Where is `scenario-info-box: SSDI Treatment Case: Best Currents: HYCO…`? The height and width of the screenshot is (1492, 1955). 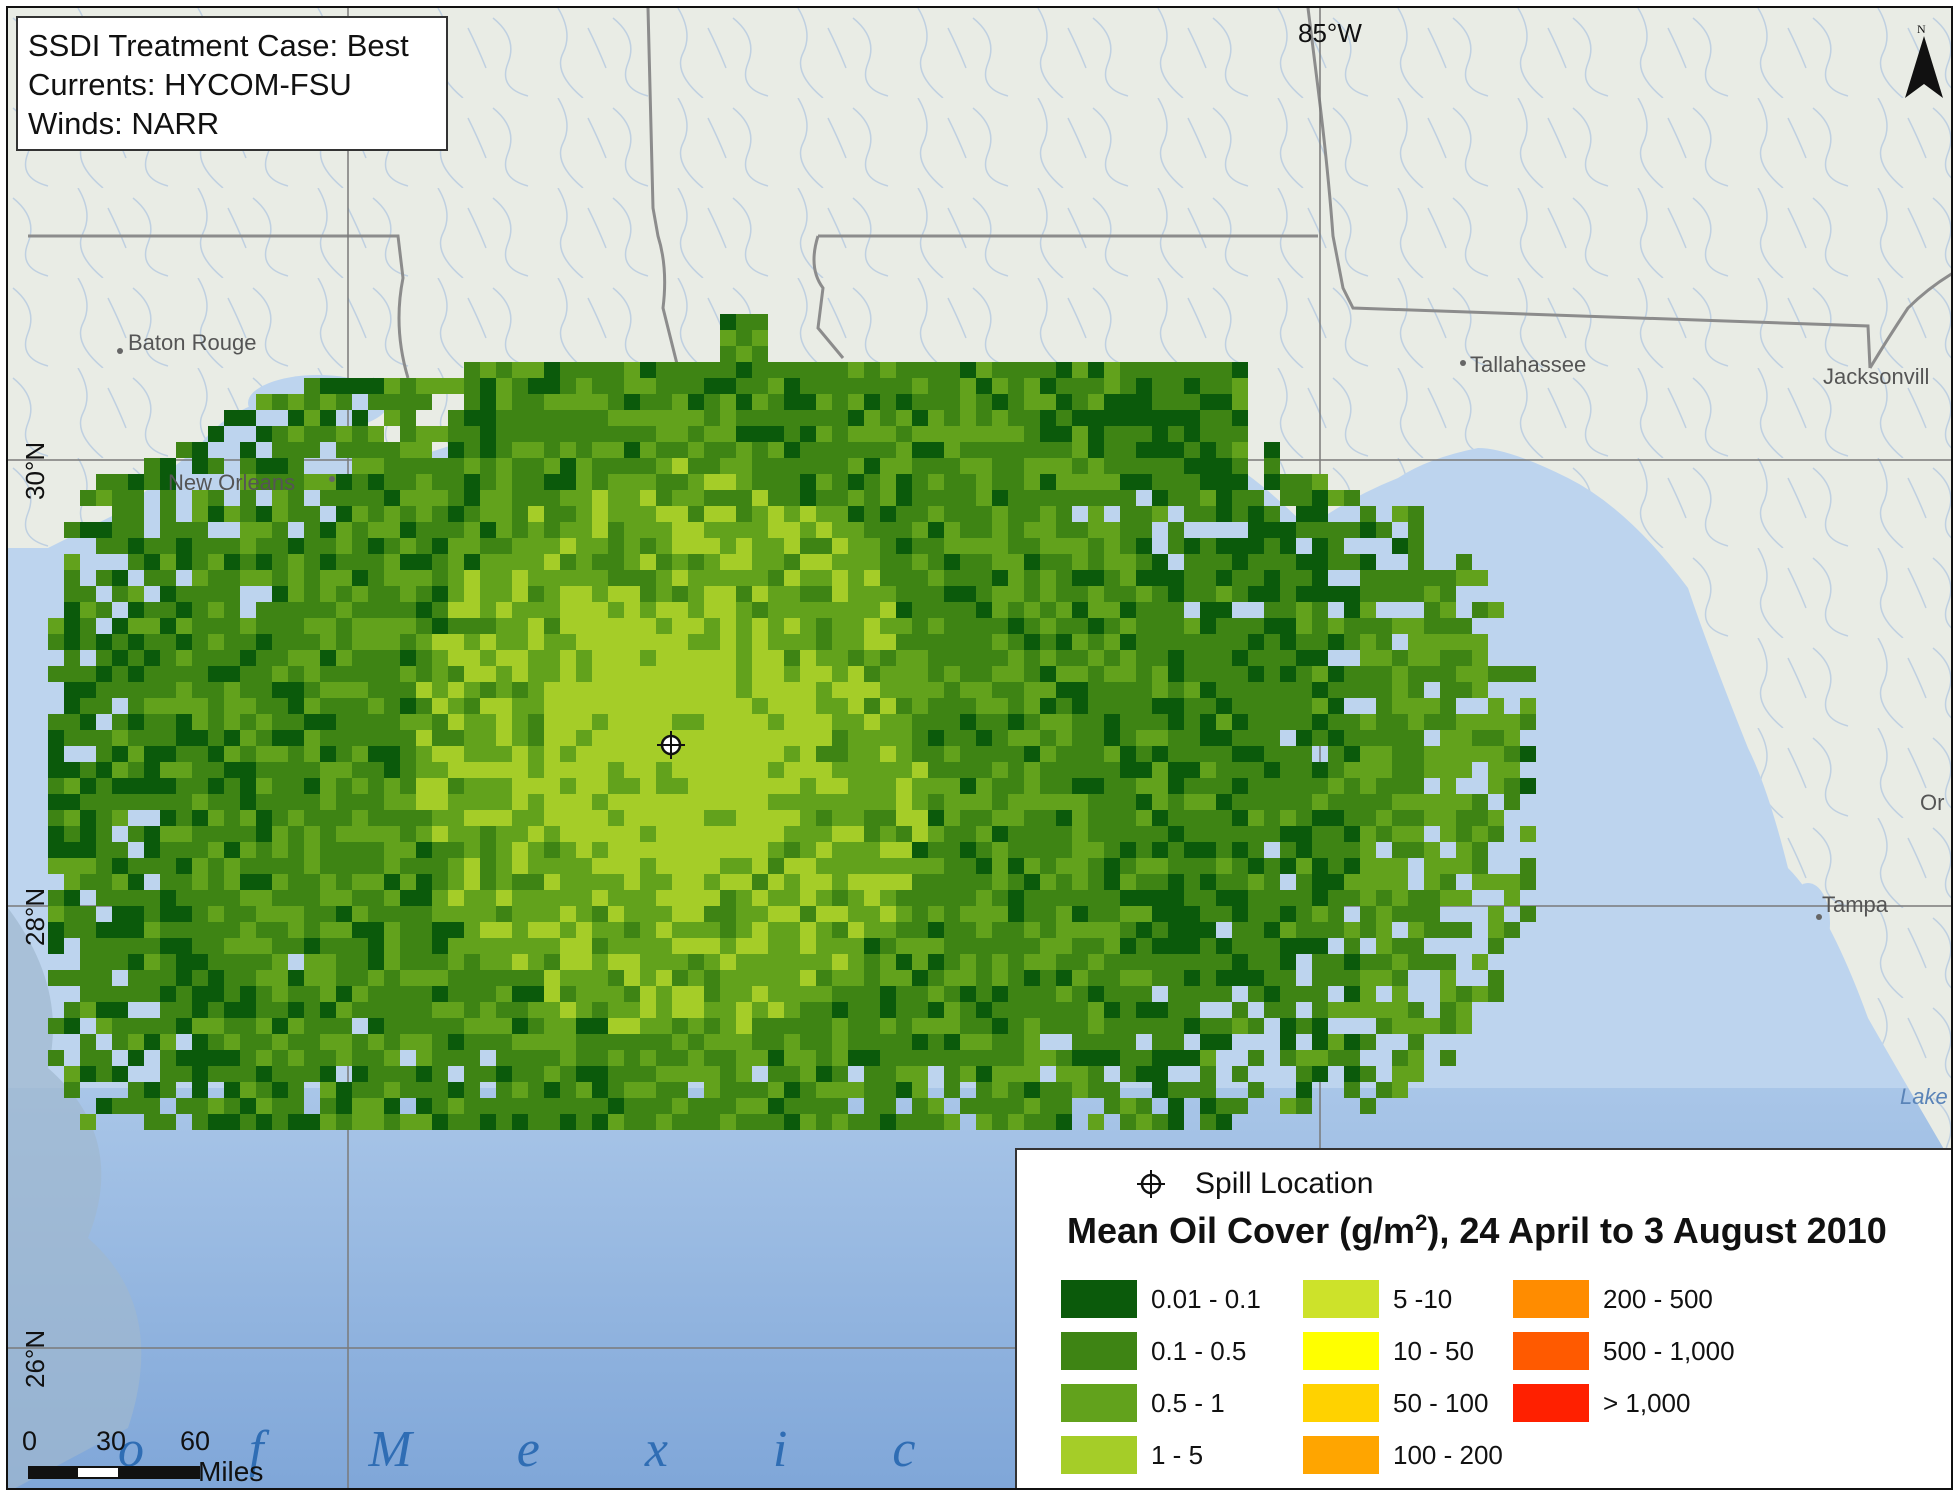
scenario-info-box: SSDI Treatment Case: Best Currents: HYCO… is located at coordinates (232, 83).